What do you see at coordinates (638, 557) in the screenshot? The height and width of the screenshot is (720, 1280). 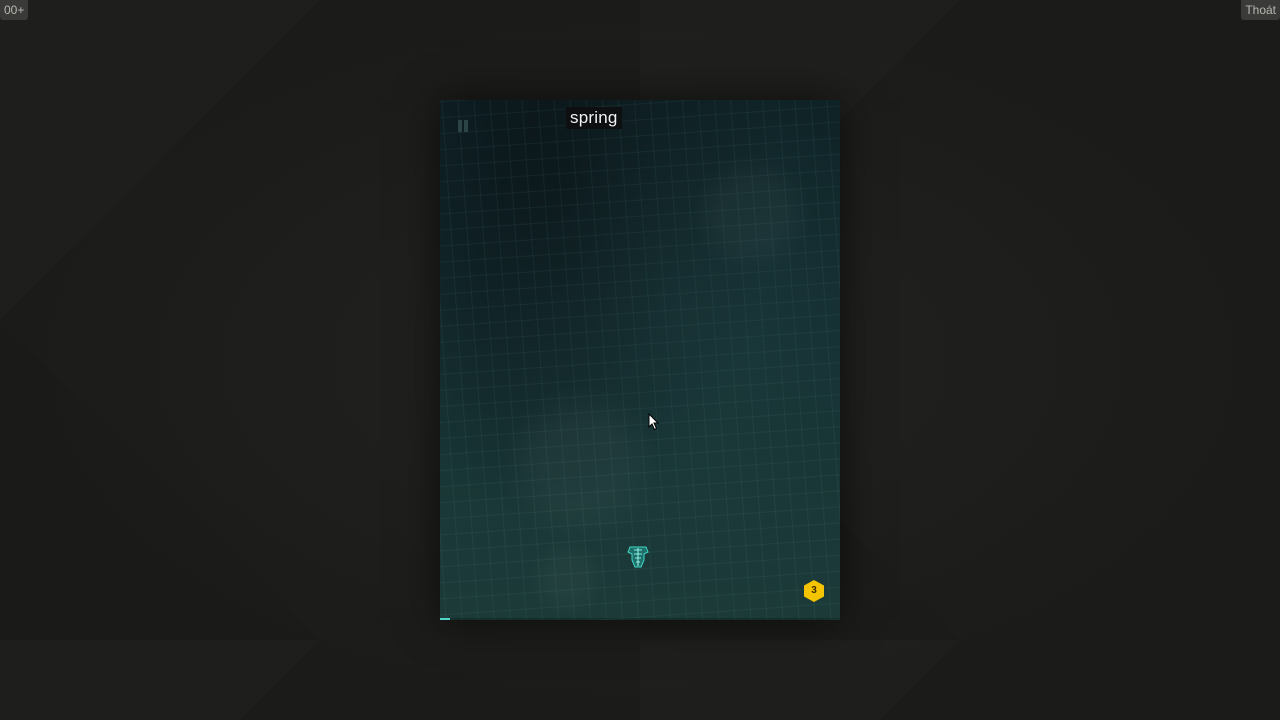 I see `spaceship-icon` at bounding box center [638, 557].